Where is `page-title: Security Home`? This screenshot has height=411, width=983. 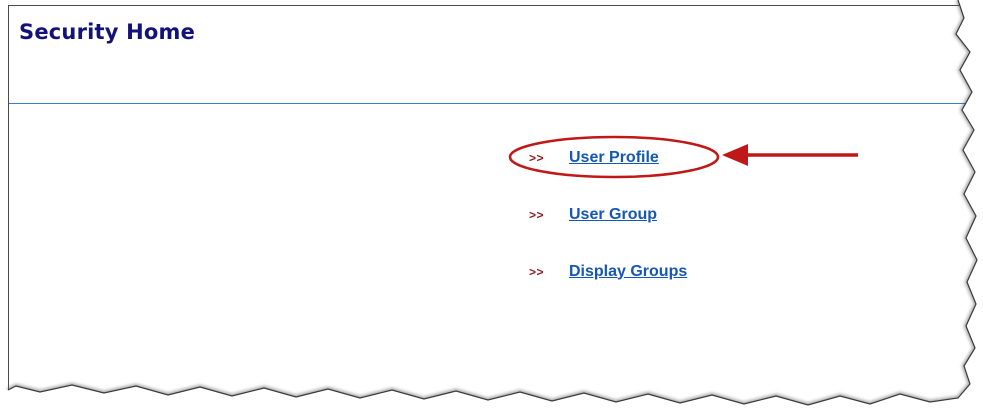 page-title: Security Home is located at coordinates (107, 32).